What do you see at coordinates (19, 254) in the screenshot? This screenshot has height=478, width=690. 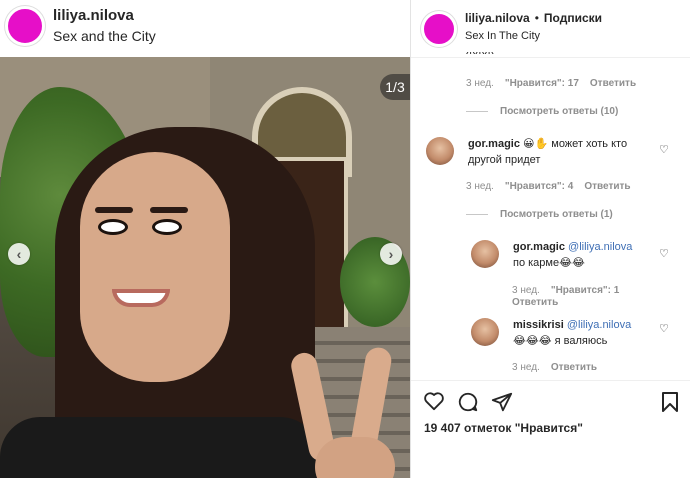 I see `carousel-prev-button: ‹` at bounding box center [19, 254].